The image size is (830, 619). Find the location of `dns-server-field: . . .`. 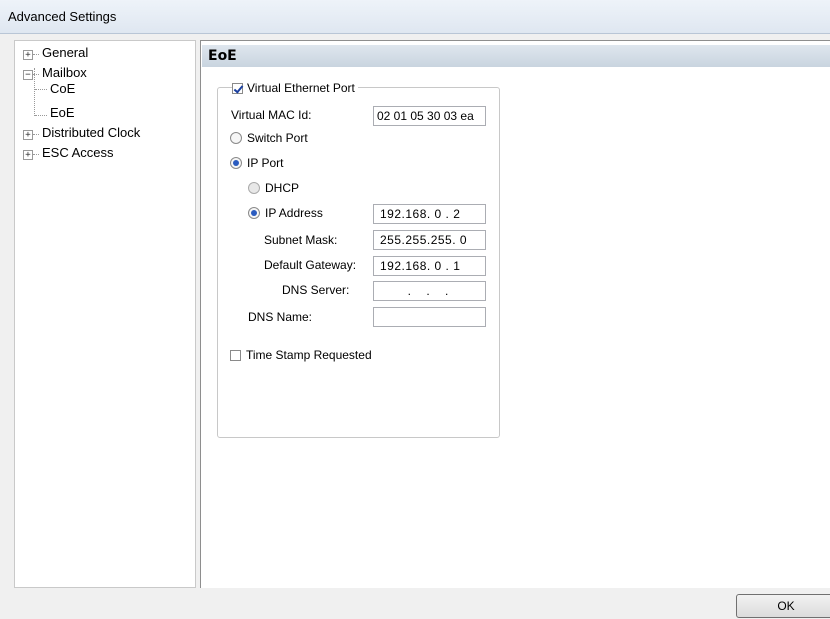

dns-server-field: . . . is located at coordinates (429, 291).